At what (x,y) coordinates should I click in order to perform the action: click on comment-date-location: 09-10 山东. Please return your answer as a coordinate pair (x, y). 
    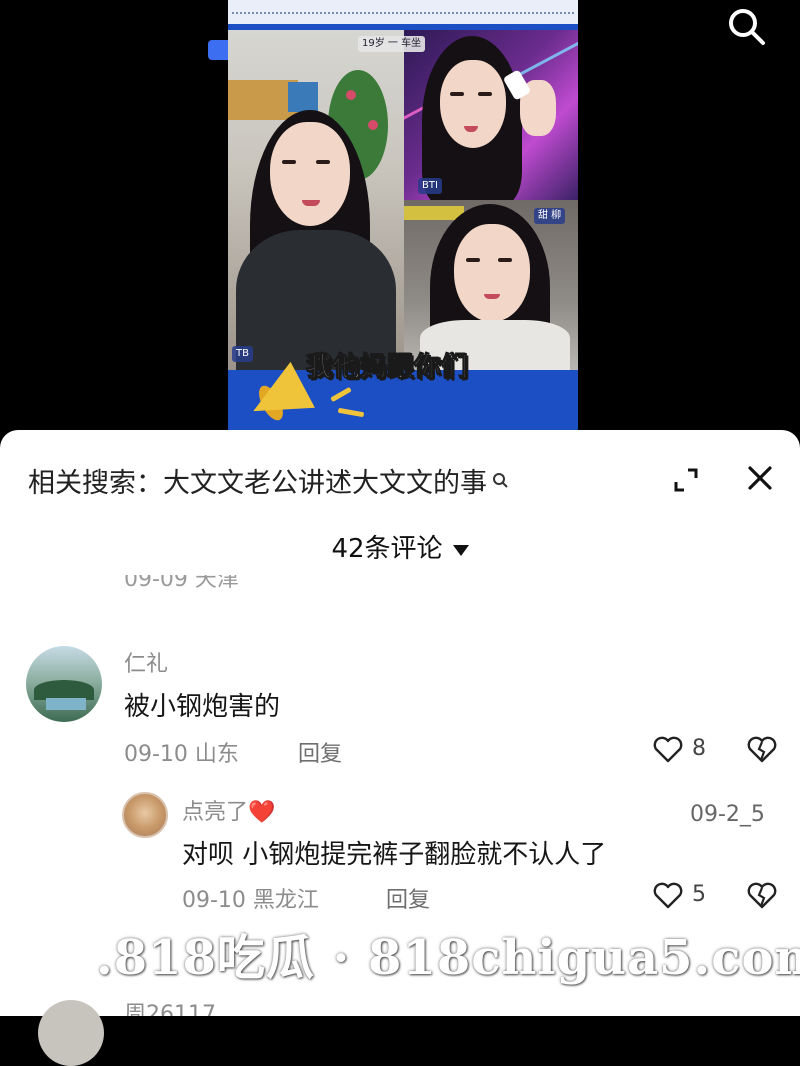
    Looking at the image, I should click on (181, 754).